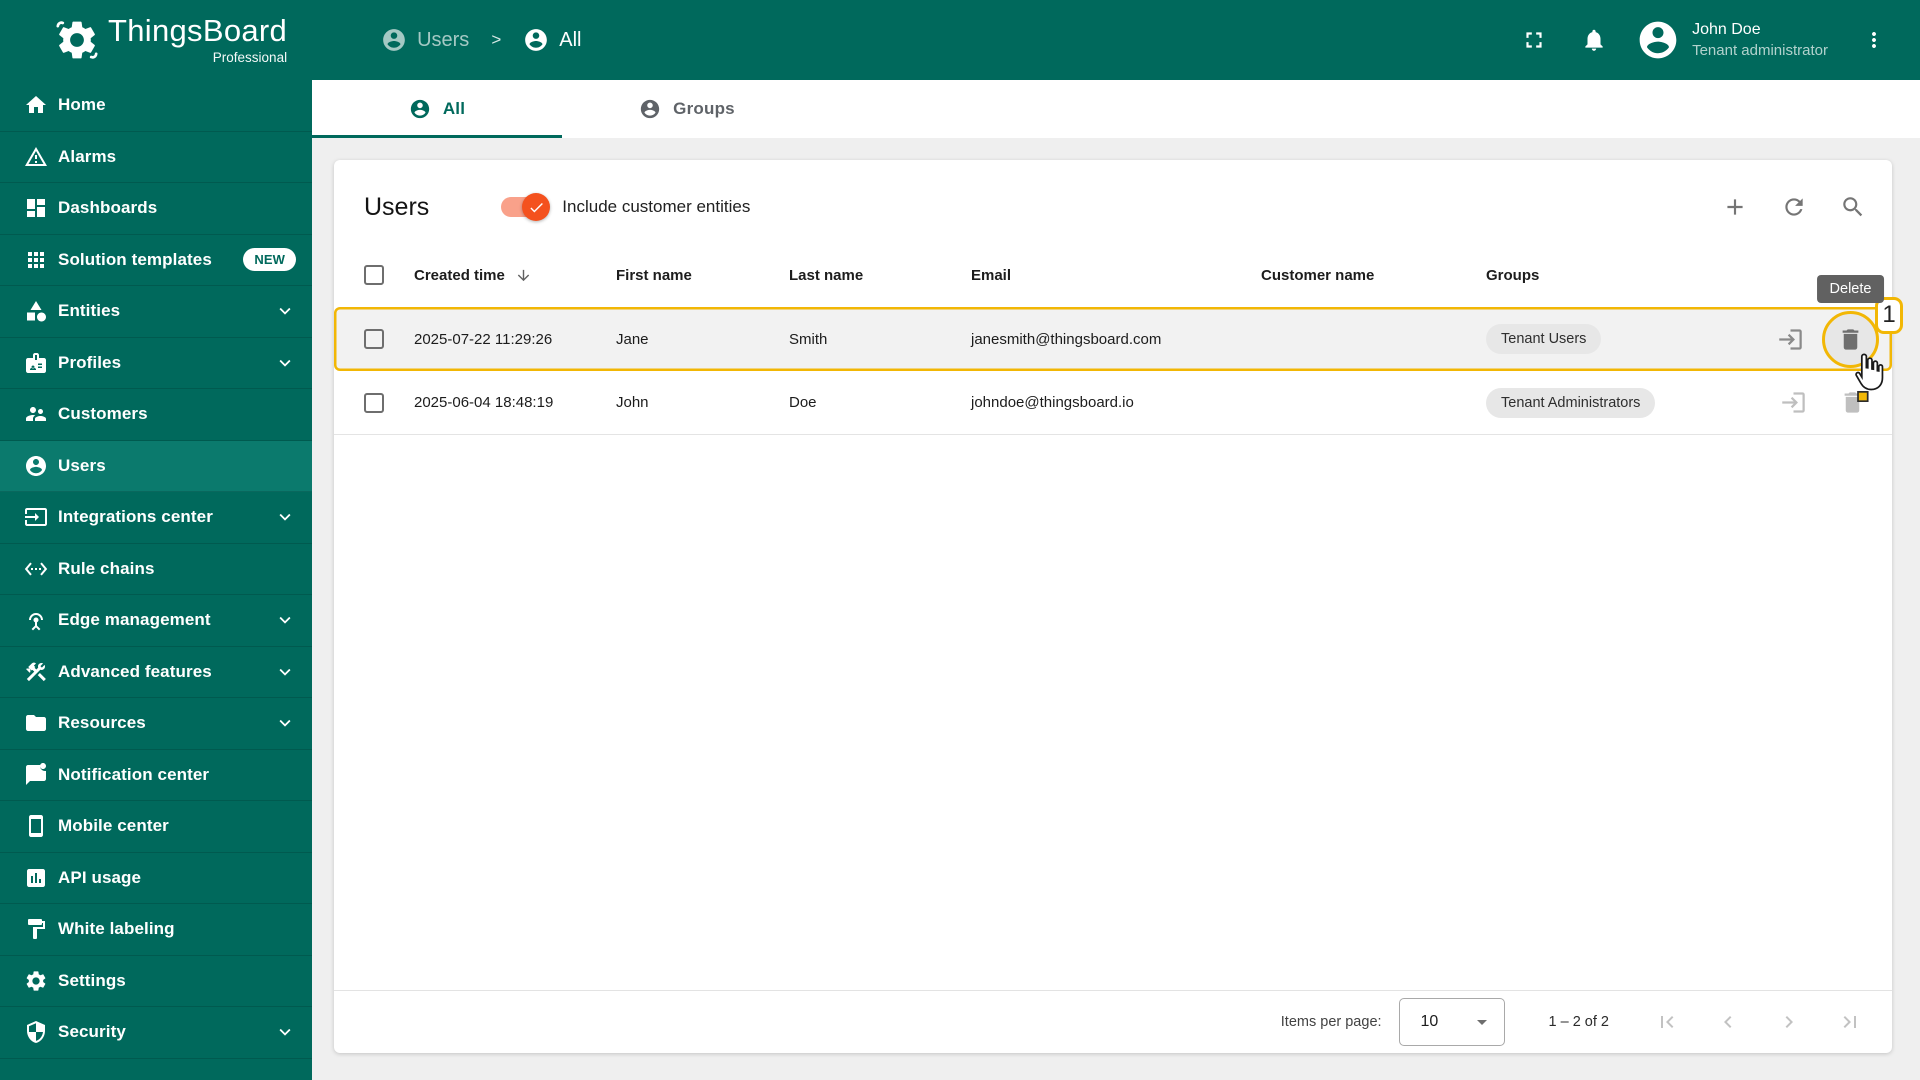  Describe the element at coordinates (1116, 275) in the screenshot. I see `column-header-email: Email` at that location.